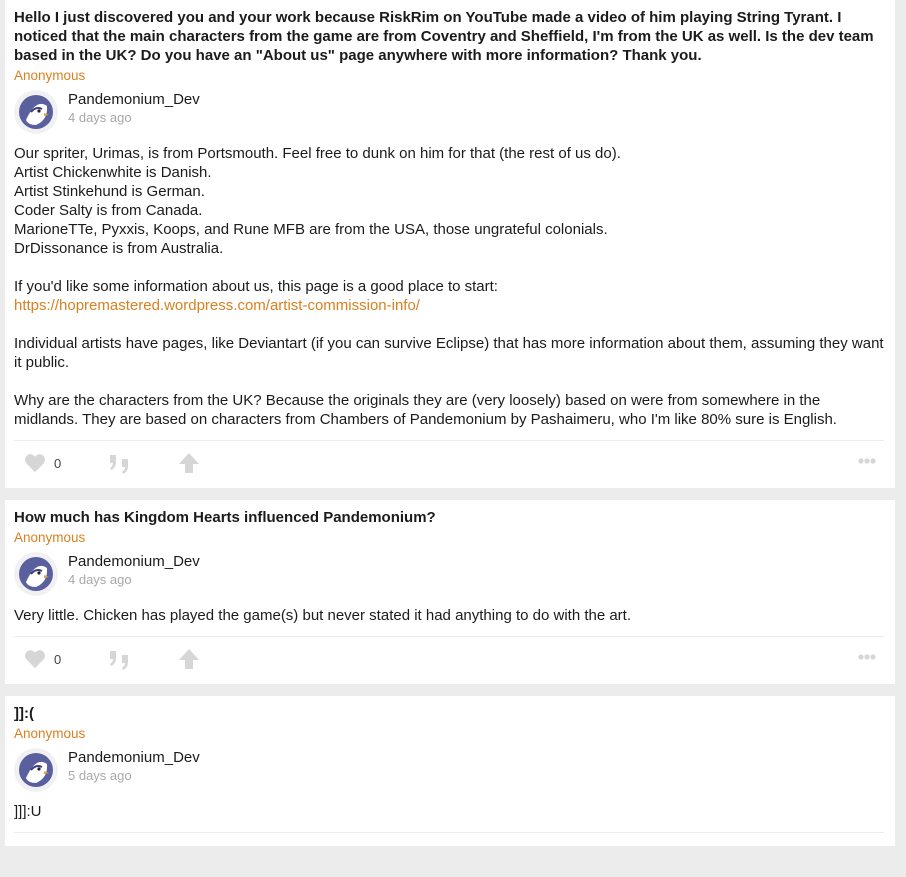  I want to click on author-row: Pandemonium_Dev 5 days ago, so click(449, 770).